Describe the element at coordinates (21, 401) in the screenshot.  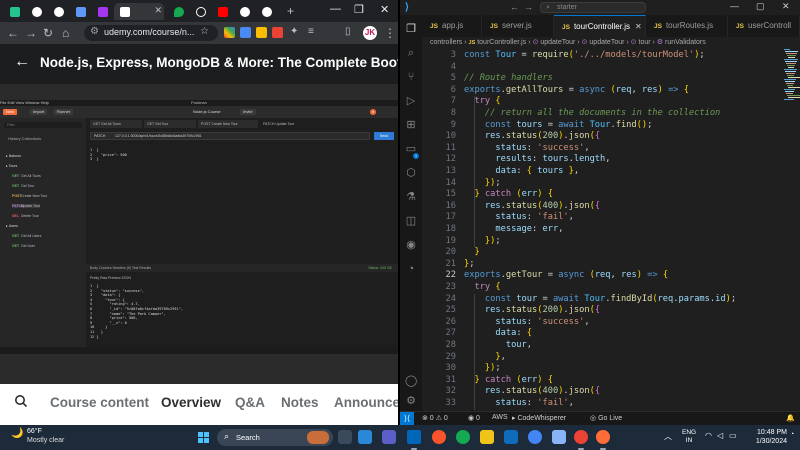
I see `search-icon` at that location.